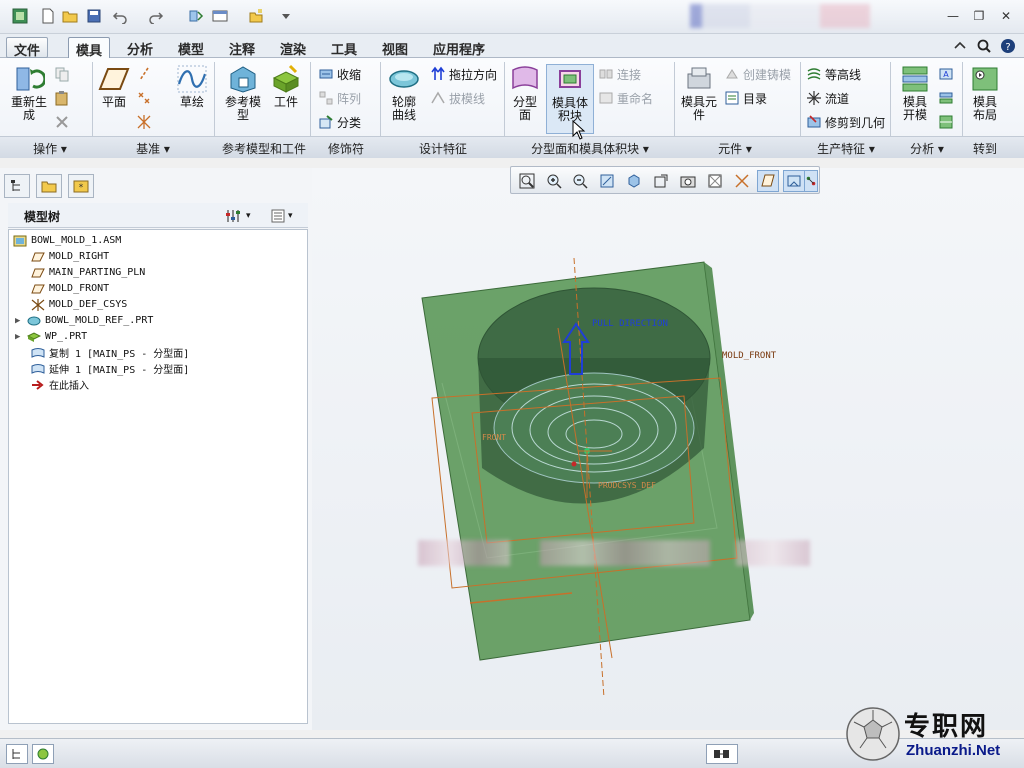 The width and height of the screenshot is (1024, 768). What do you see at coordinates (395, 47) in the screenshot?
I see `tab-view: 视图` at bounding box center [395, 47].